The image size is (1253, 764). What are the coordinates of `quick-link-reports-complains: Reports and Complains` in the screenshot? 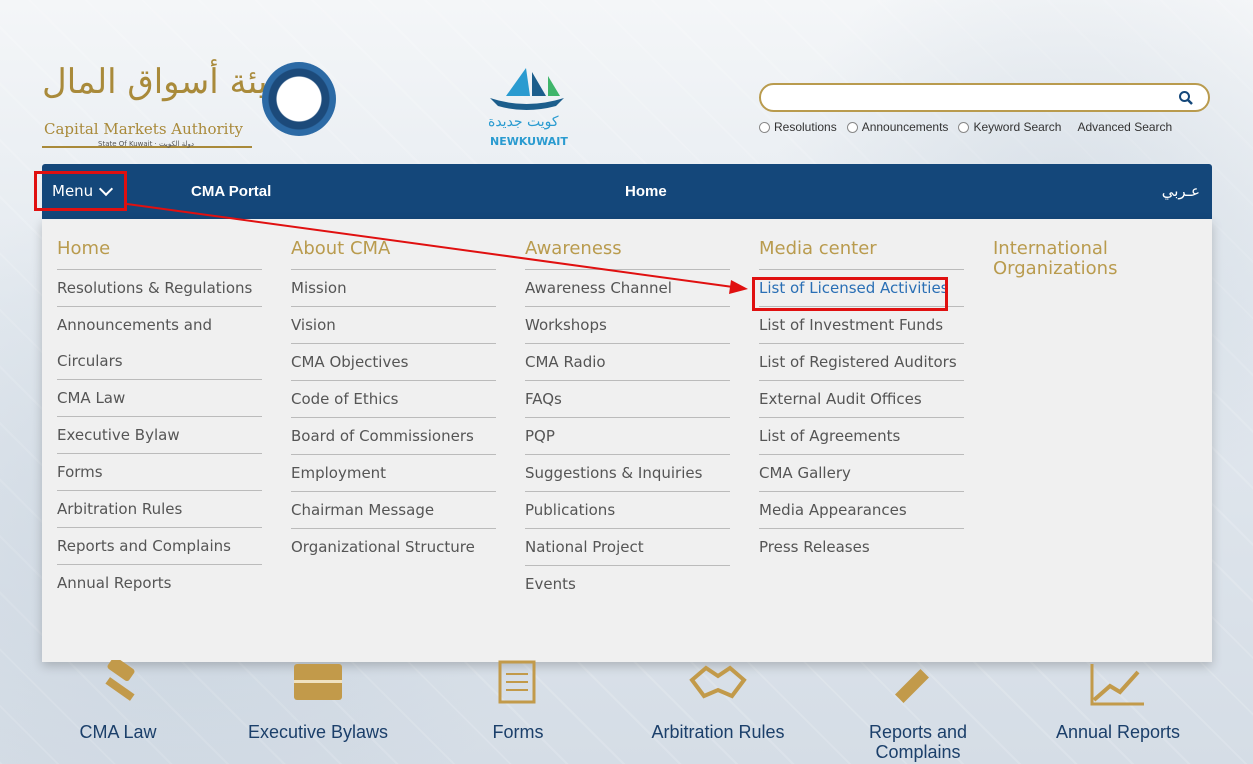 It's located at (918, 711).